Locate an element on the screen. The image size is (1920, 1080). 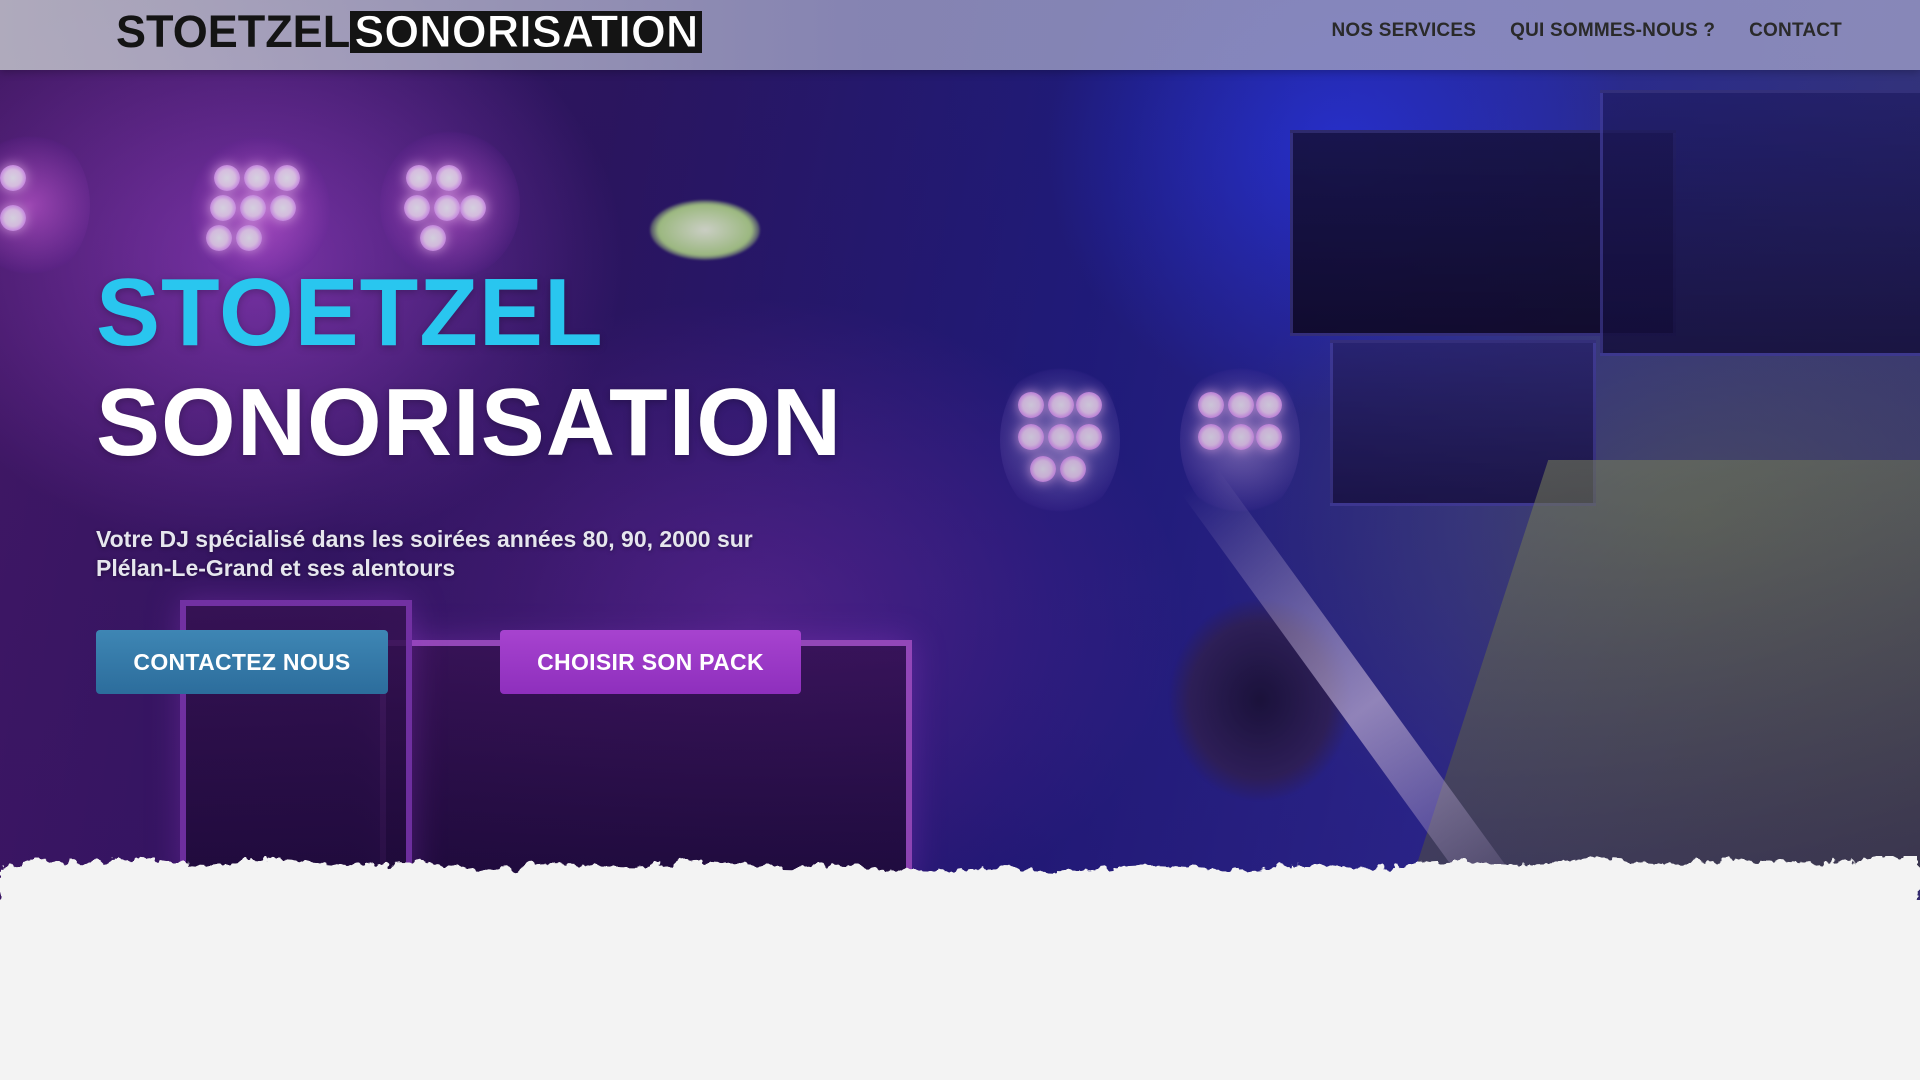
choisir-son-pack-button: CHOISIR SON PACK is located at coordinates (650, 662).